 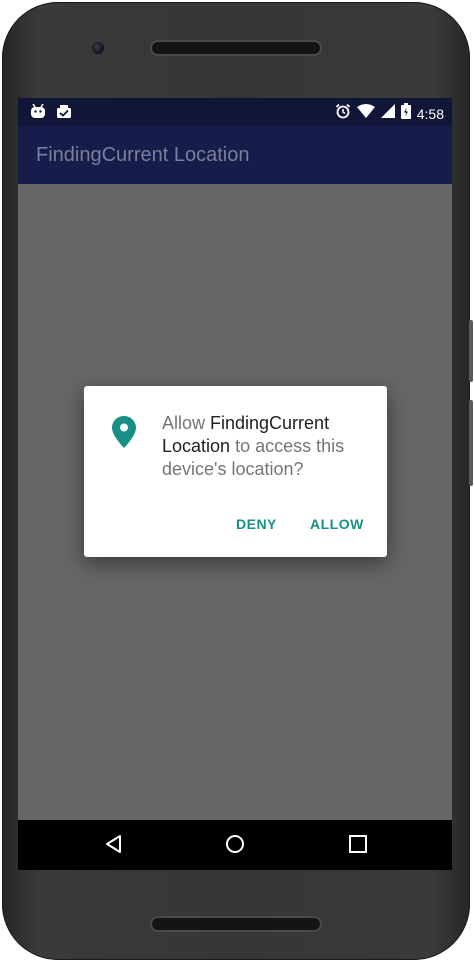 I want to click on recents-icon, so click(x=358, y=846).